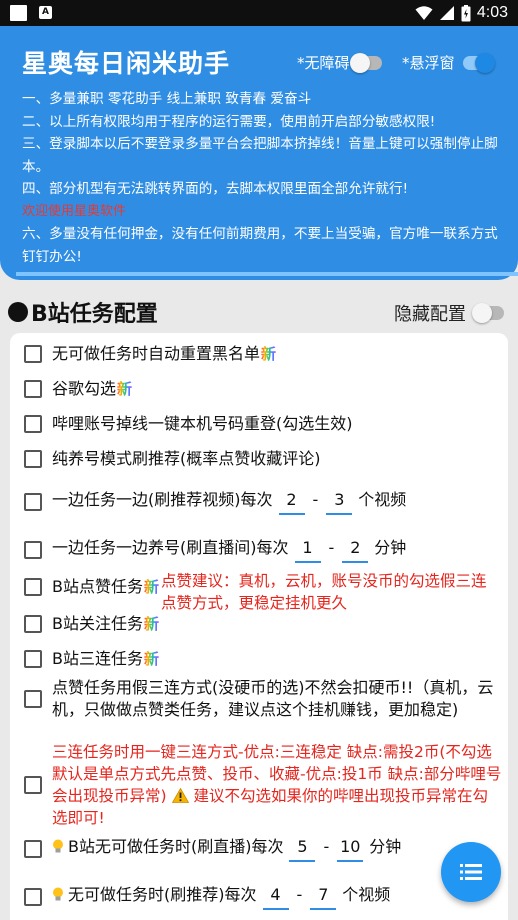  What do you see at coordinates (229, 502) in the screenshot?
I see `task-label: 一边任务一边(刷推荐视频)每次 2-3 个视频` at bounding box center [229, 502].